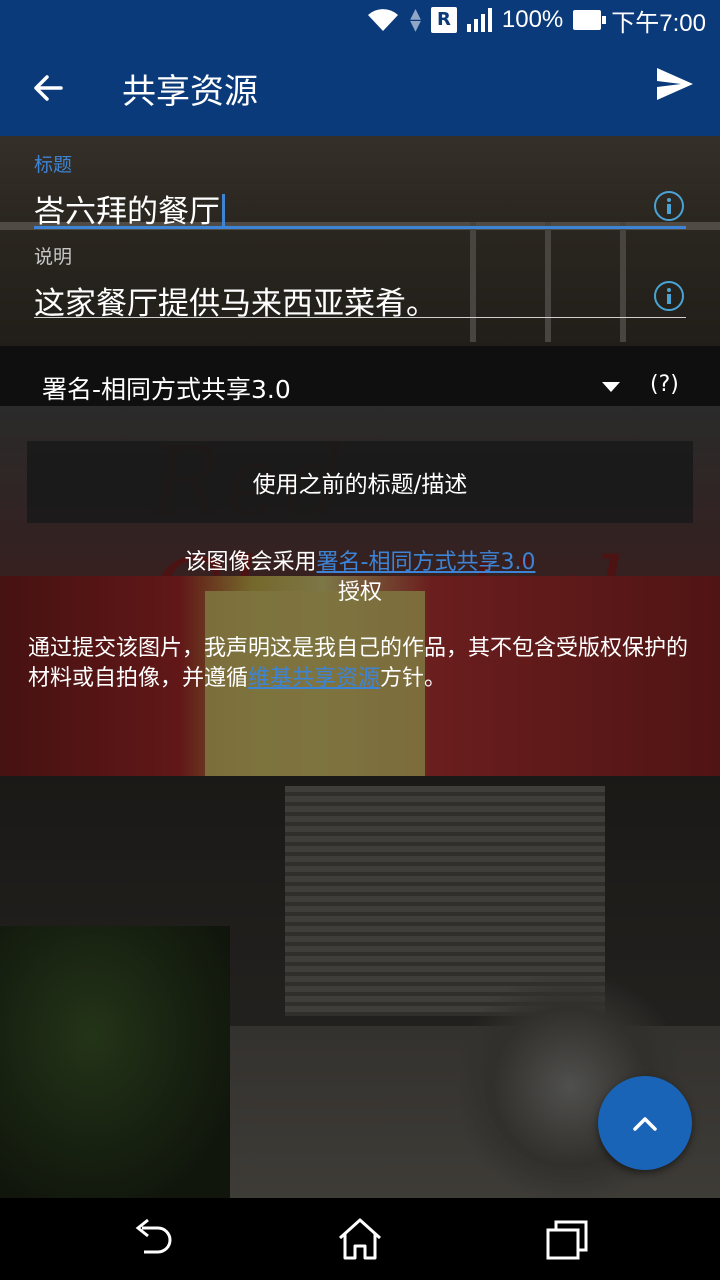 This screenshot has height=1280, width=720. Describe the element at coordinates (415, 20) in the screenshot. I see `data-arrows-icon: ▲ ▼` at that location.